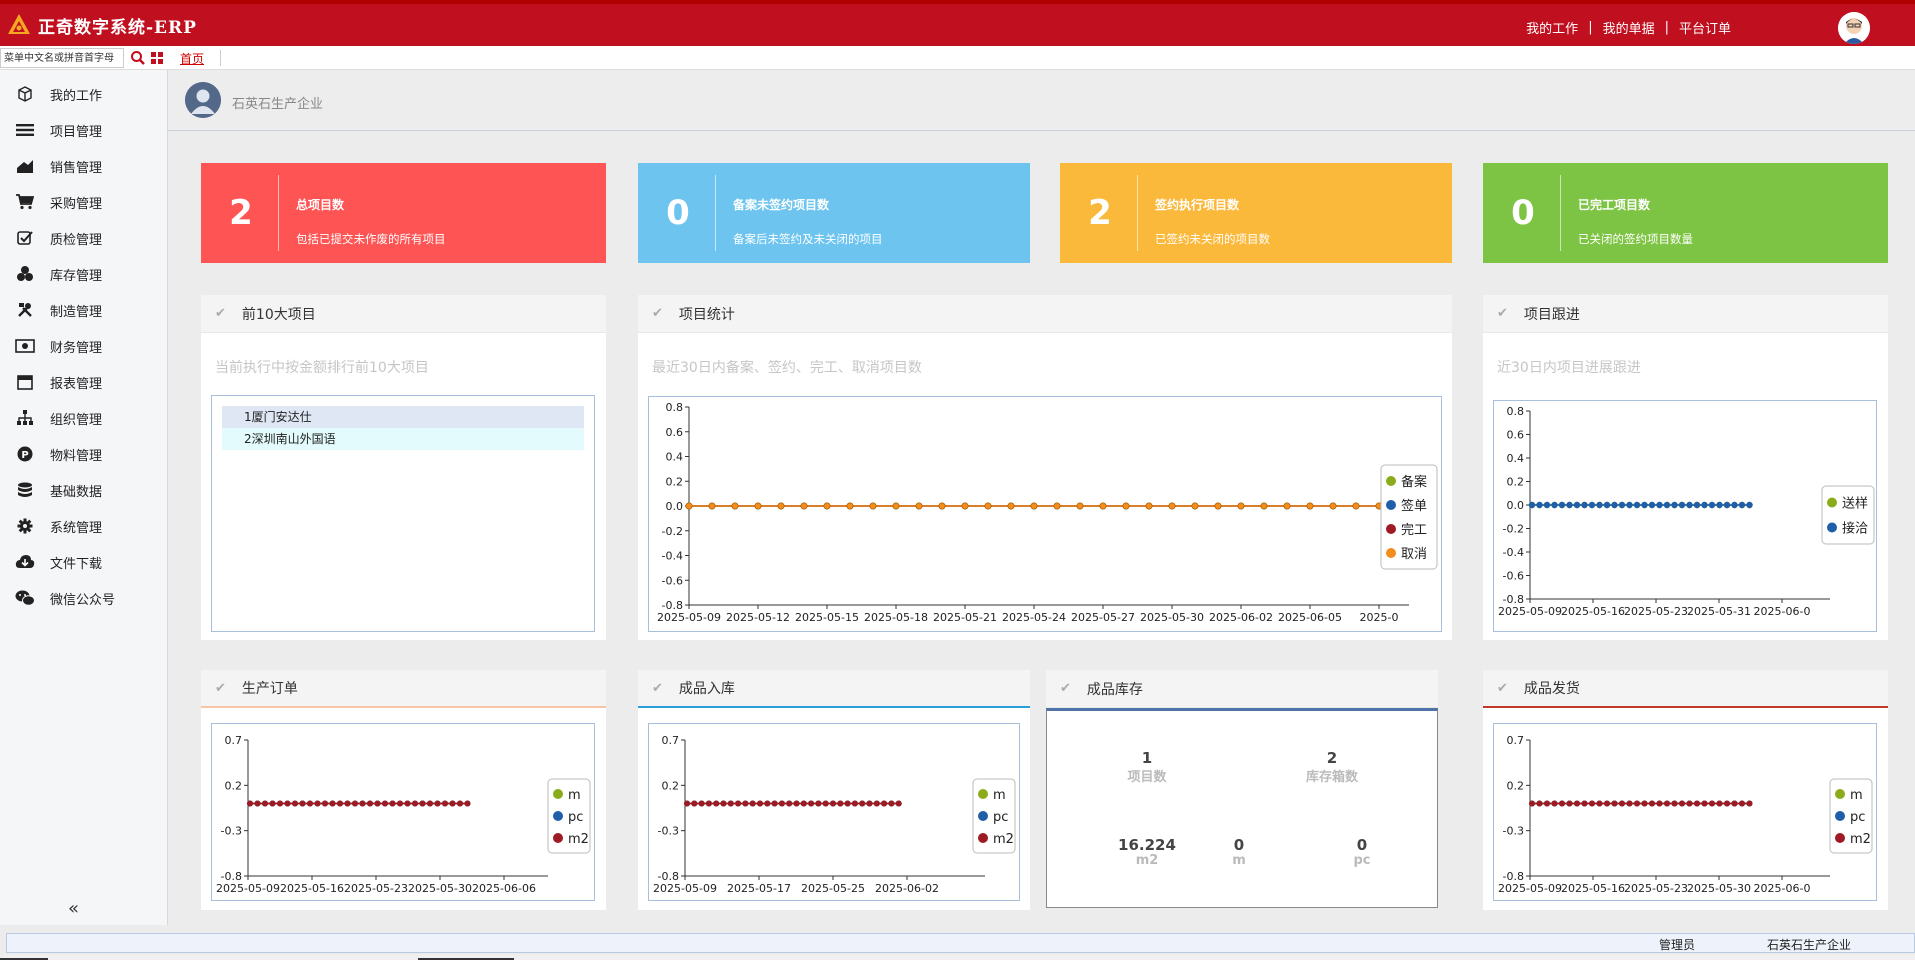  What do you see at coordinates (403, 439) in the screenshot?
I see `list-item: 2深圳南山外国语` at bounding box center [403, 439].